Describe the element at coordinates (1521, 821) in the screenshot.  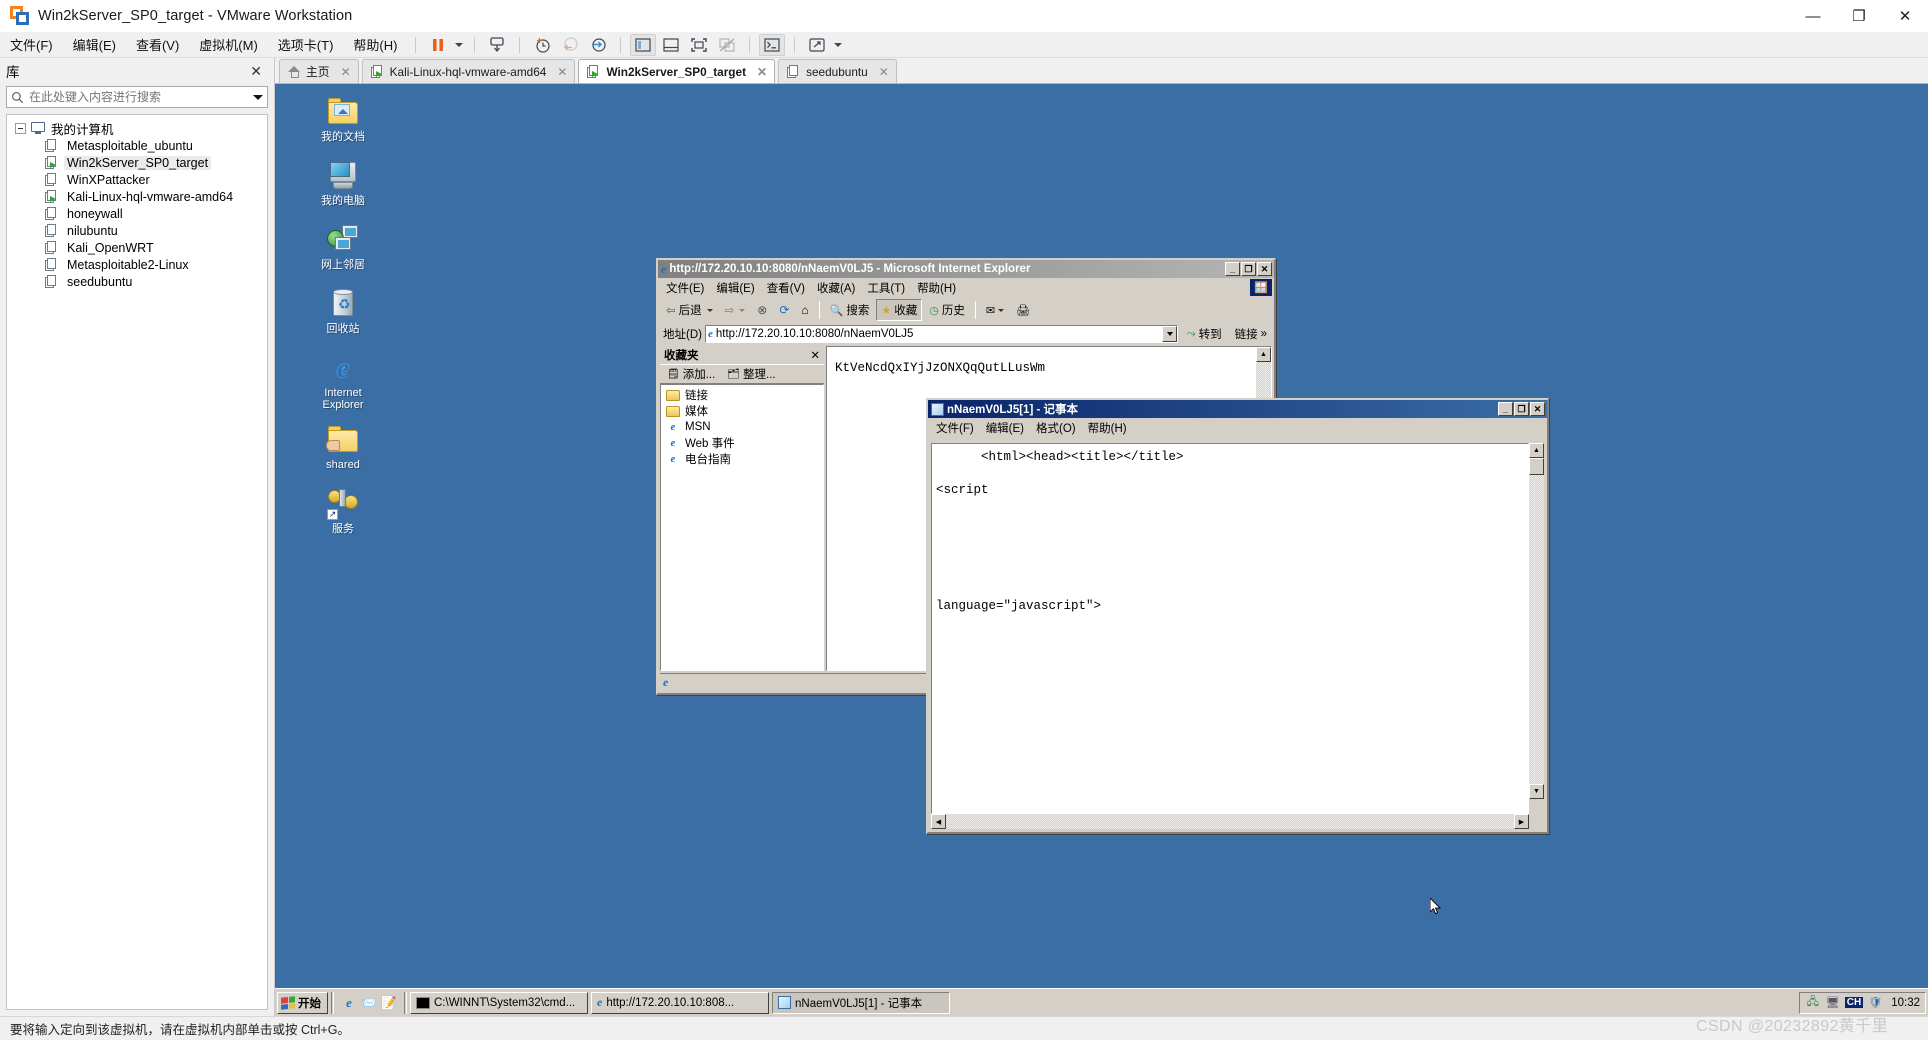
I see `scroll-right-button: ▶` at that location.